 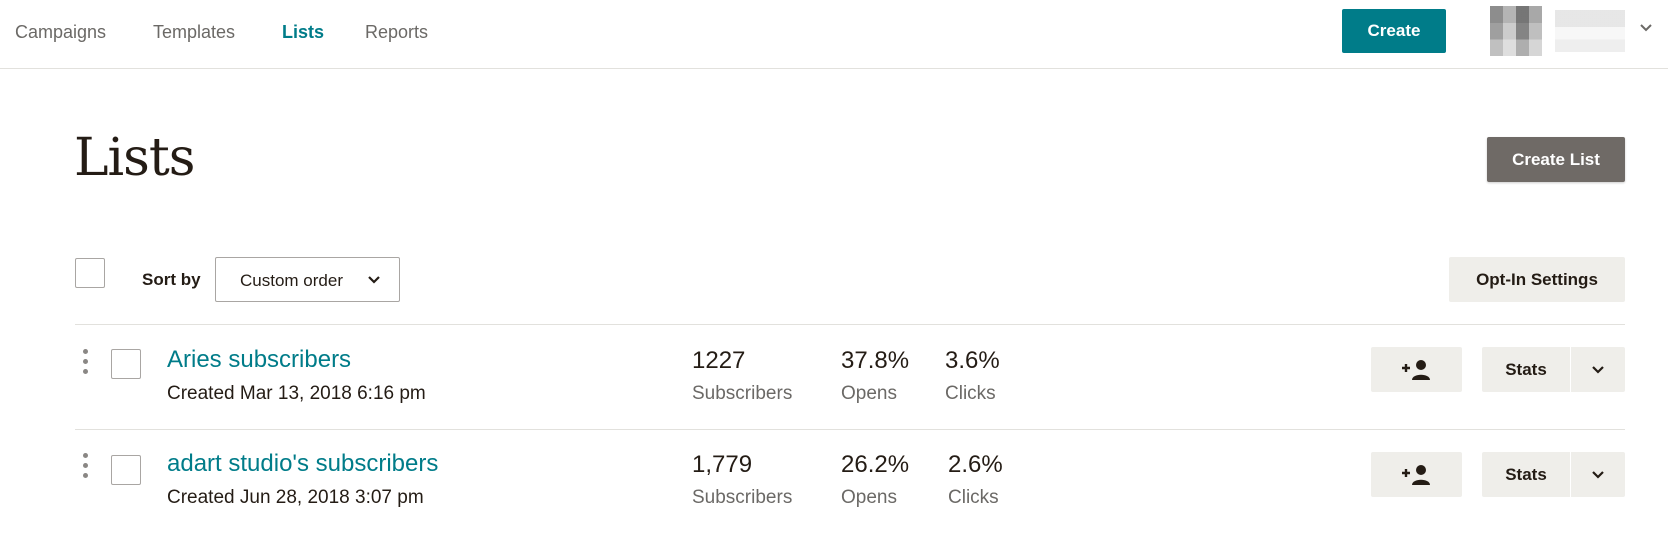 I want to click on list-name-link: adart studio's subscribers, so click(x=302, y=464).